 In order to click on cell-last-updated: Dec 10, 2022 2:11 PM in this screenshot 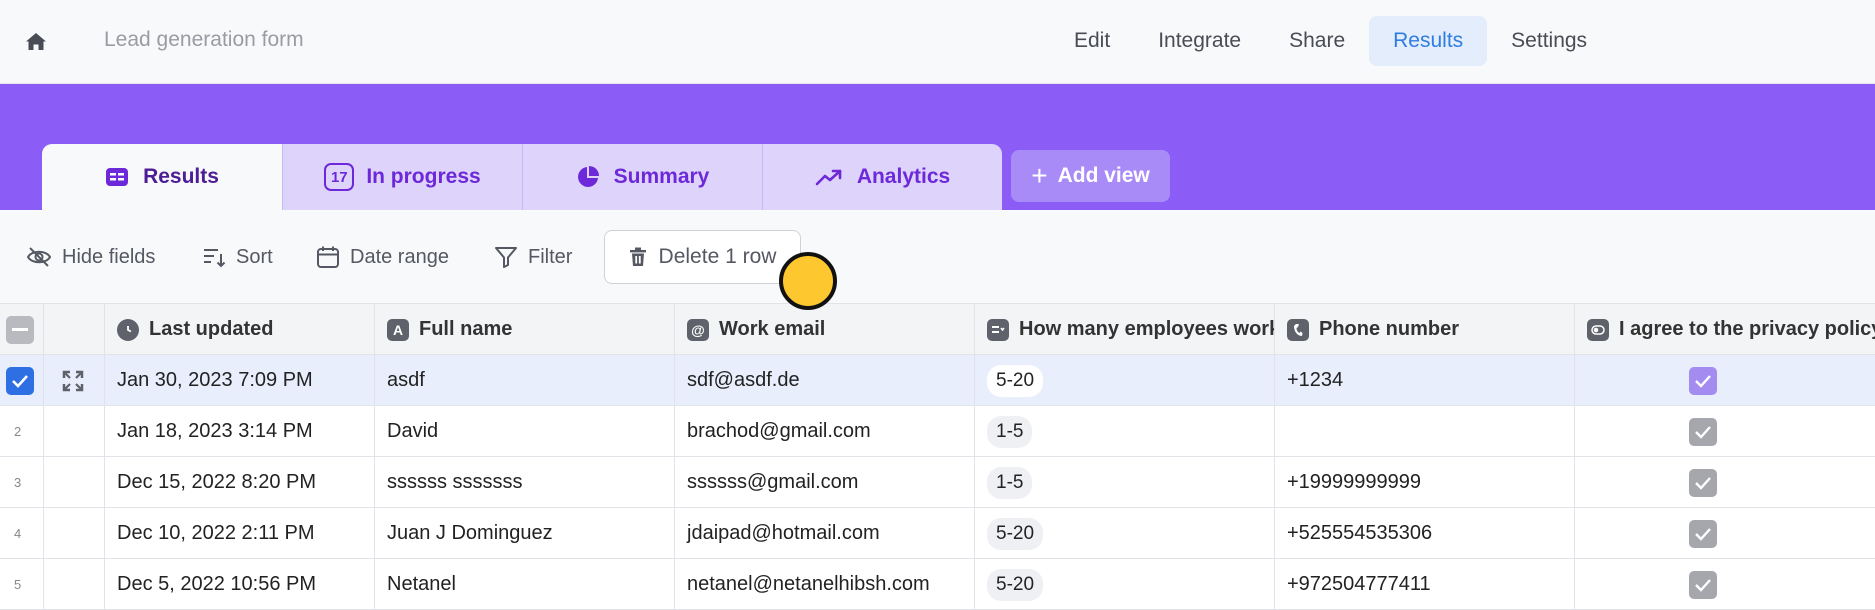, I will do `click(240, 533)`.